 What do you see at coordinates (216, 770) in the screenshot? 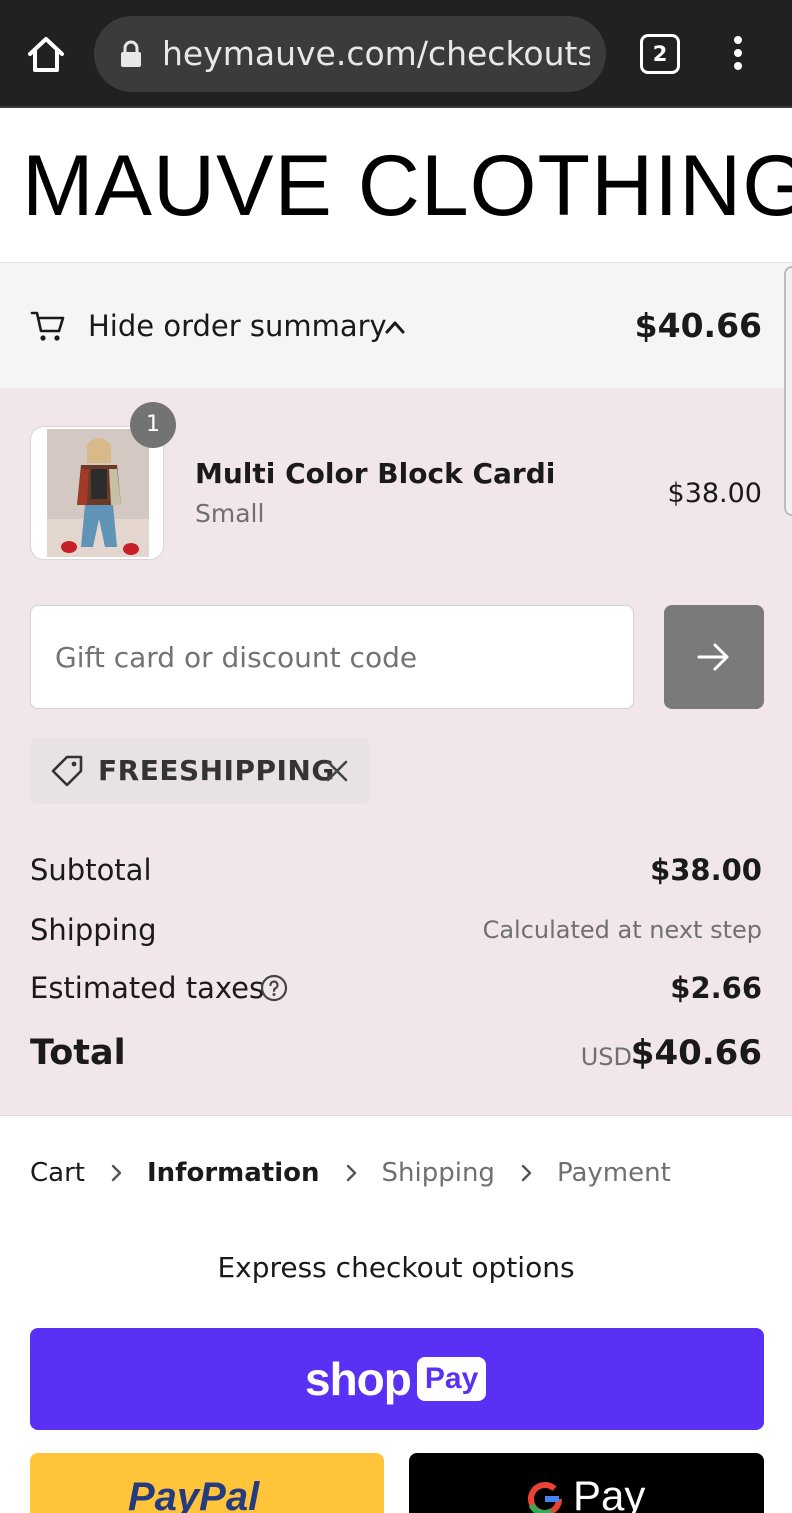
I see `applied-discount-code: FREESHIPPING` at bounding box center [216, 770].